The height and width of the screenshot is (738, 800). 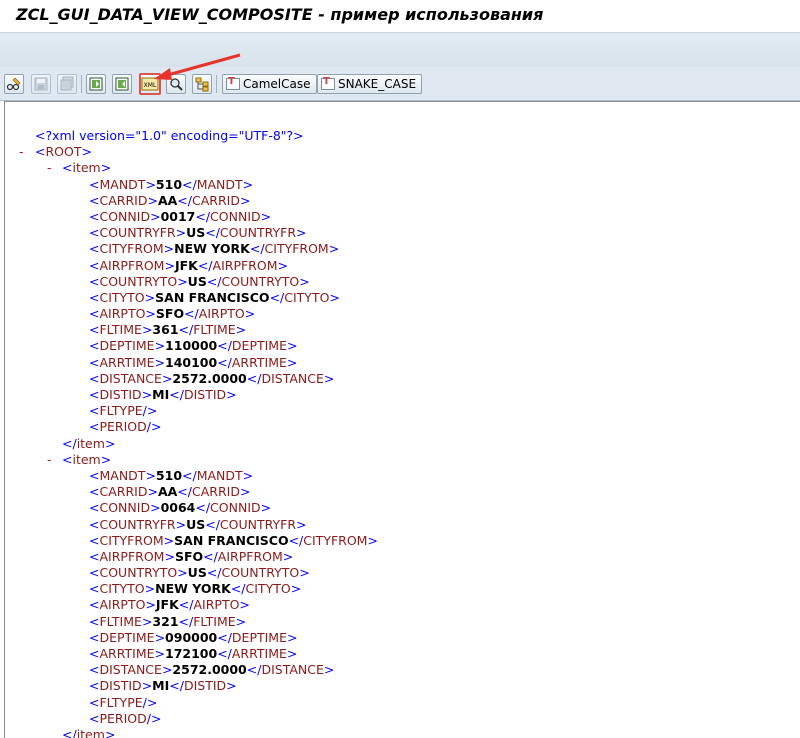 I want to click on xml-field-line: <FLTIME>321</FLTIME>, so click(x=400, y=622).